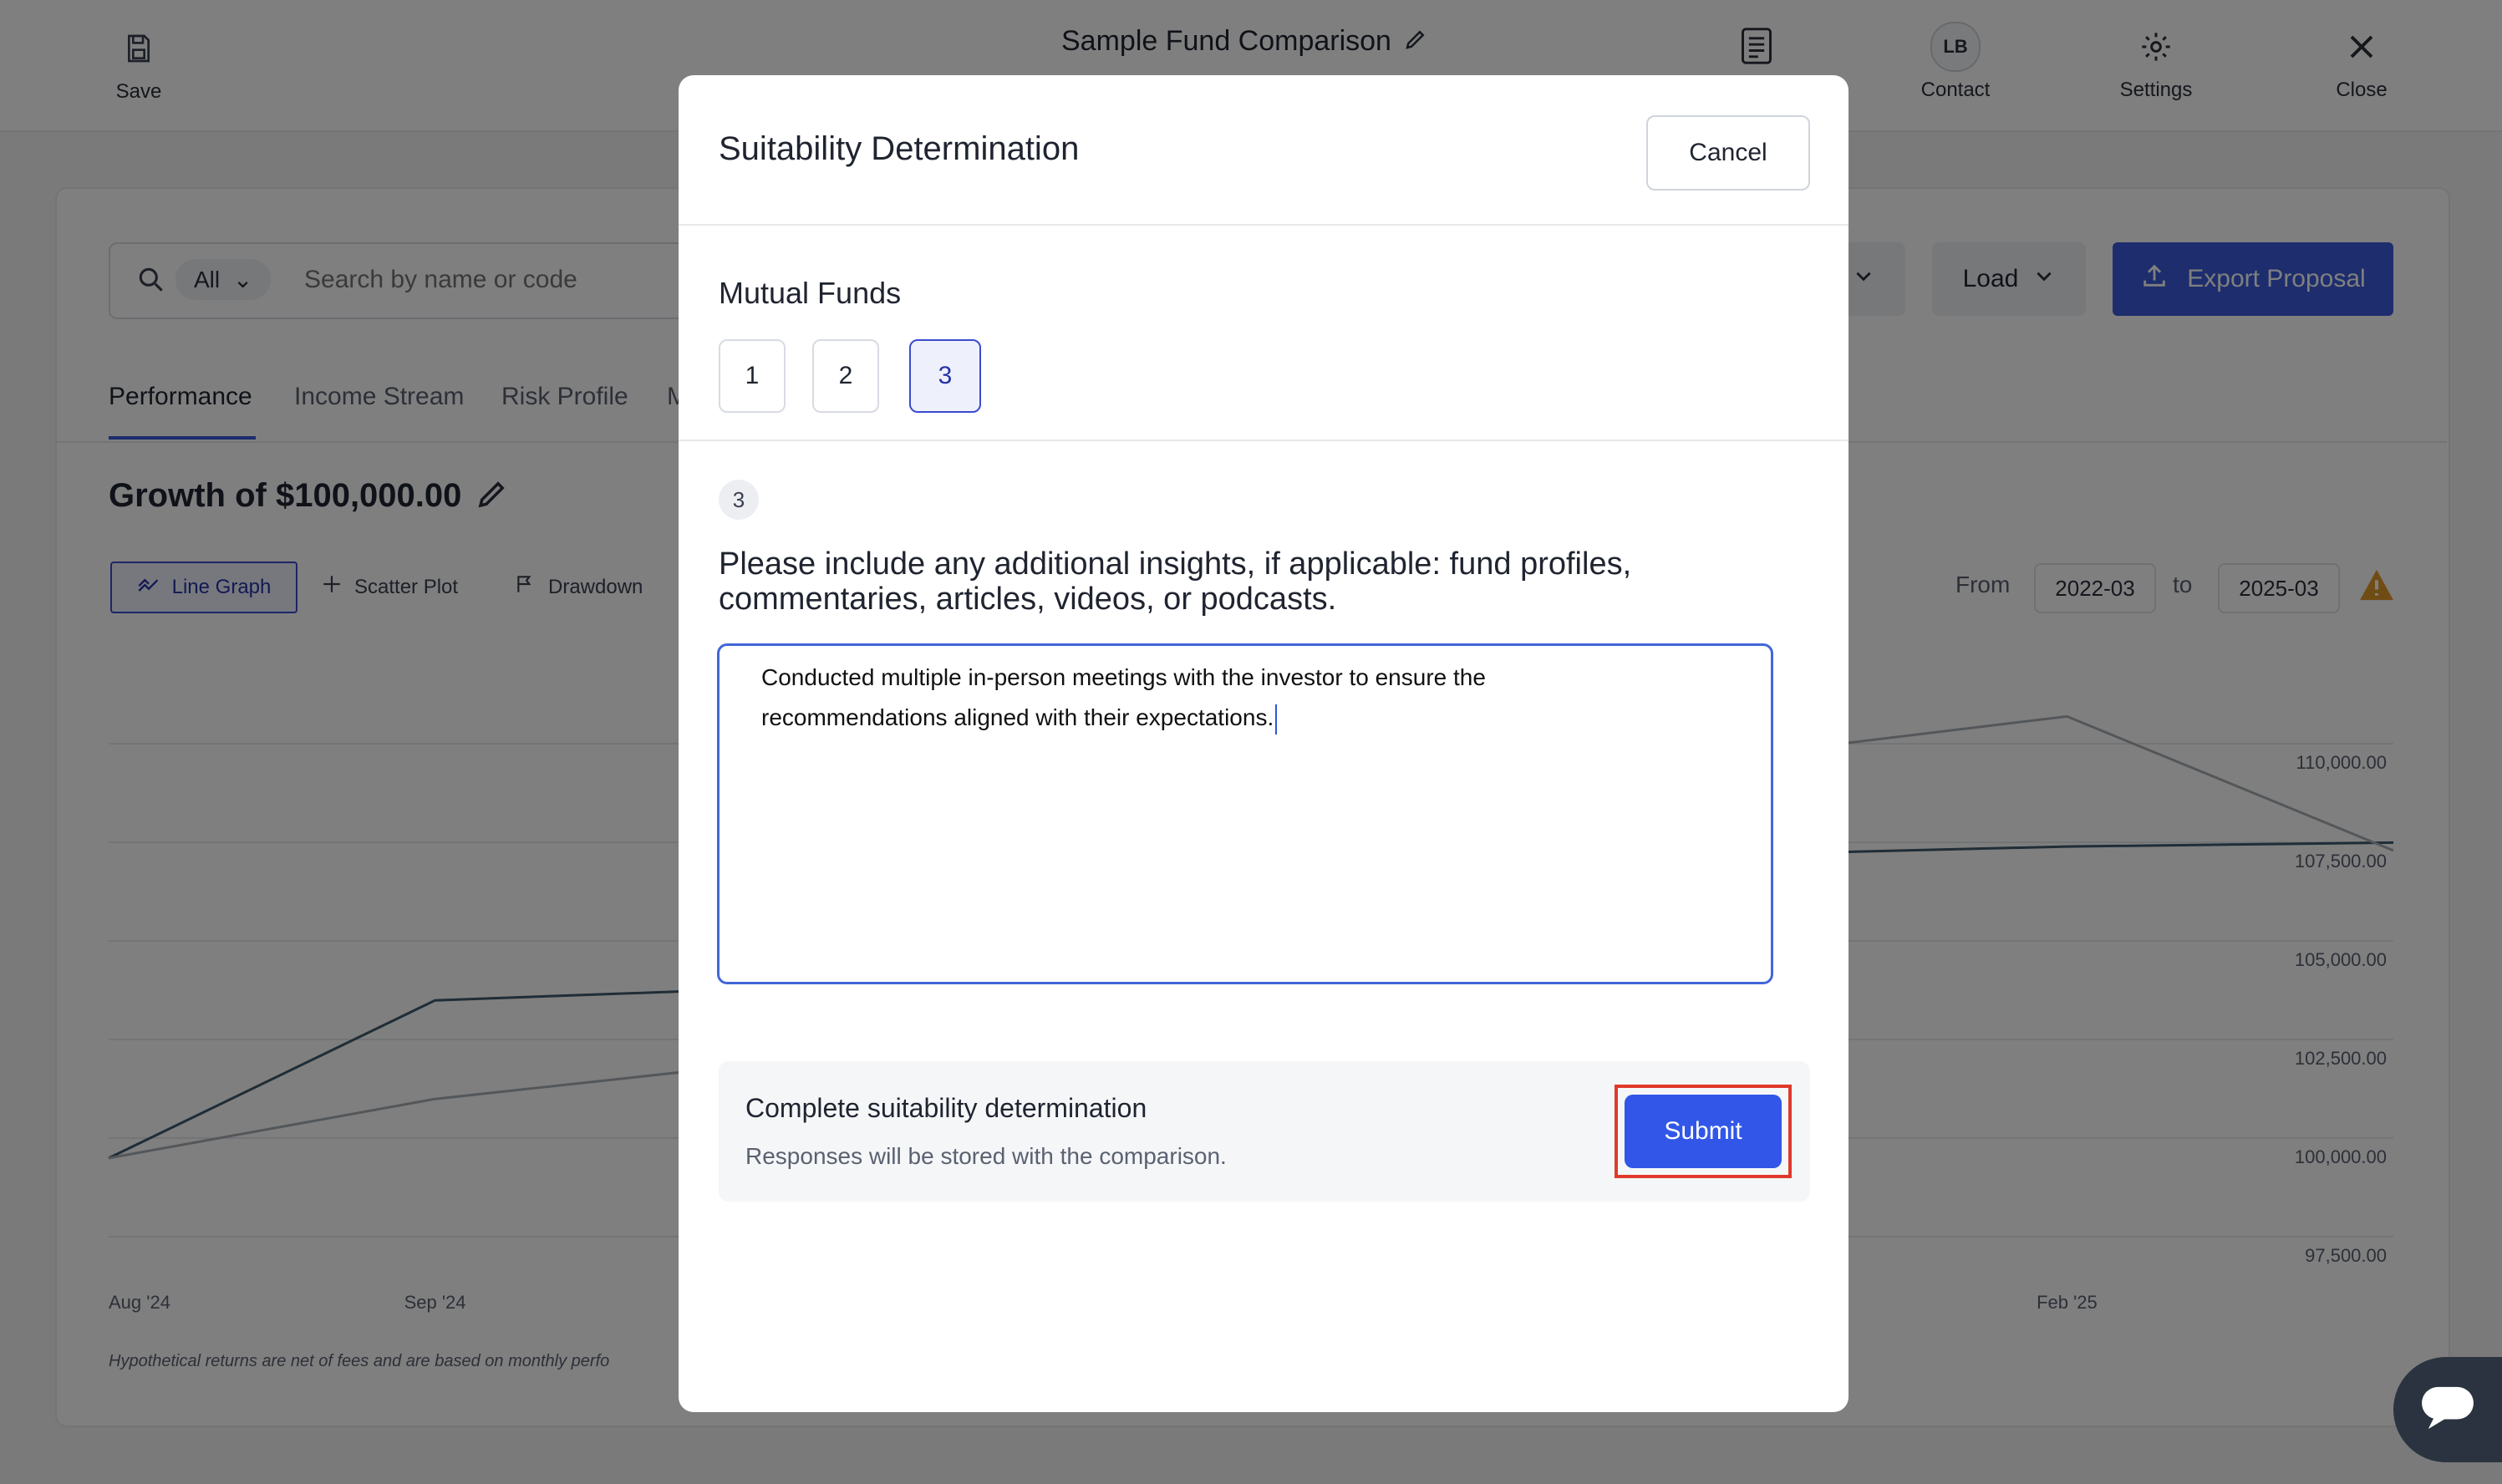 The height and width of the screenshot is (1484, 2502). What do you see at coordinates (1264, 225) in the screenshot?
I see `header-divider` at bounding box center [1264, 225].